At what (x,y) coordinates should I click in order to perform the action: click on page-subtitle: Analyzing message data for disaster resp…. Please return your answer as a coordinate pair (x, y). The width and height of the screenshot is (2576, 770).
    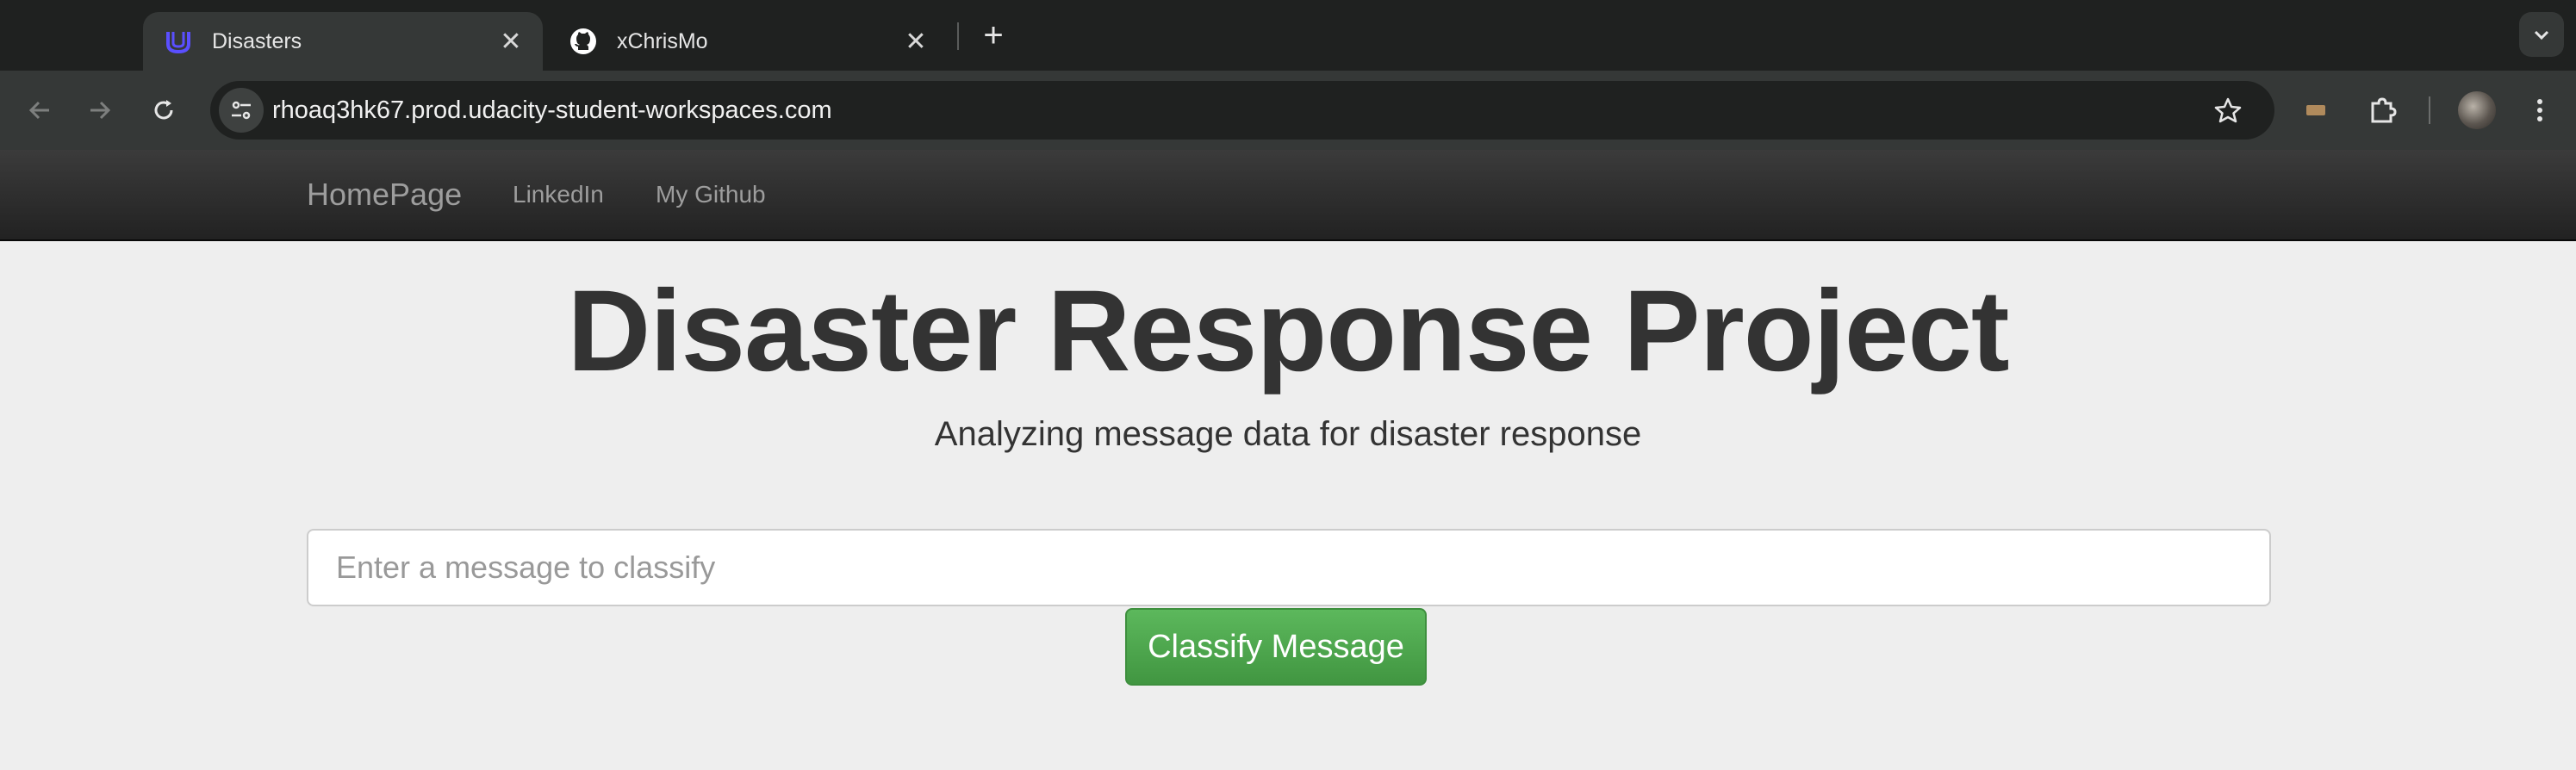
    Looking at the image, I should click on (1288, 434).